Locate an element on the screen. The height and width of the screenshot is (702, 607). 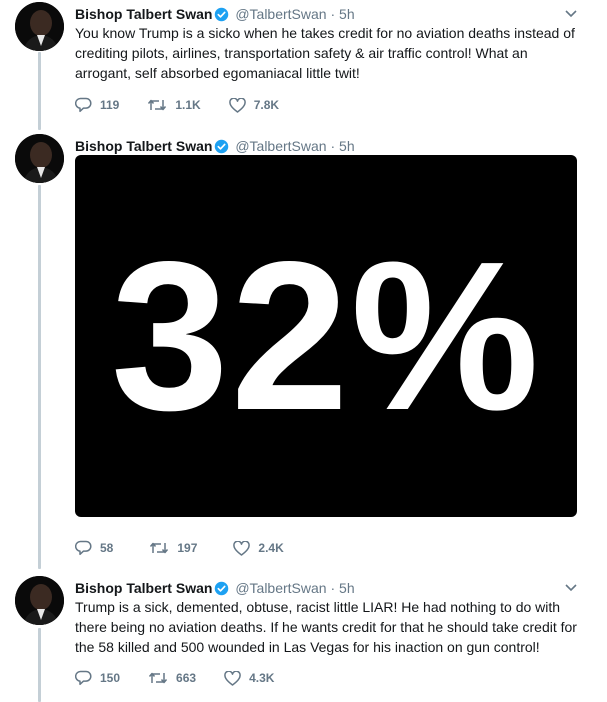
reply-count: 150 is located at coordinates (110, 678).